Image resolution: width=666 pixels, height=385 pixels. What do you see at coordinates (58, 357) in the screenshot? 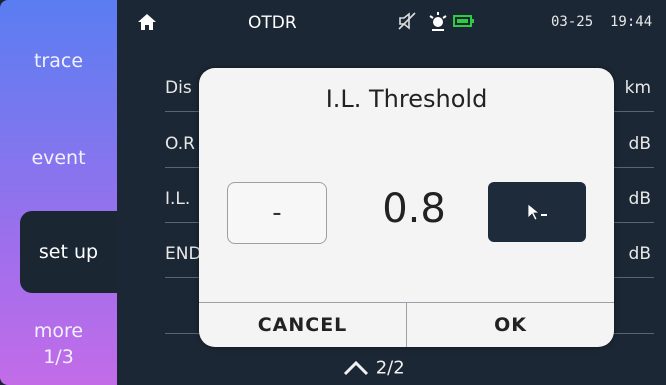
I see `sidebar-page-indicator: 1/3` at bounding box center [58, 357].